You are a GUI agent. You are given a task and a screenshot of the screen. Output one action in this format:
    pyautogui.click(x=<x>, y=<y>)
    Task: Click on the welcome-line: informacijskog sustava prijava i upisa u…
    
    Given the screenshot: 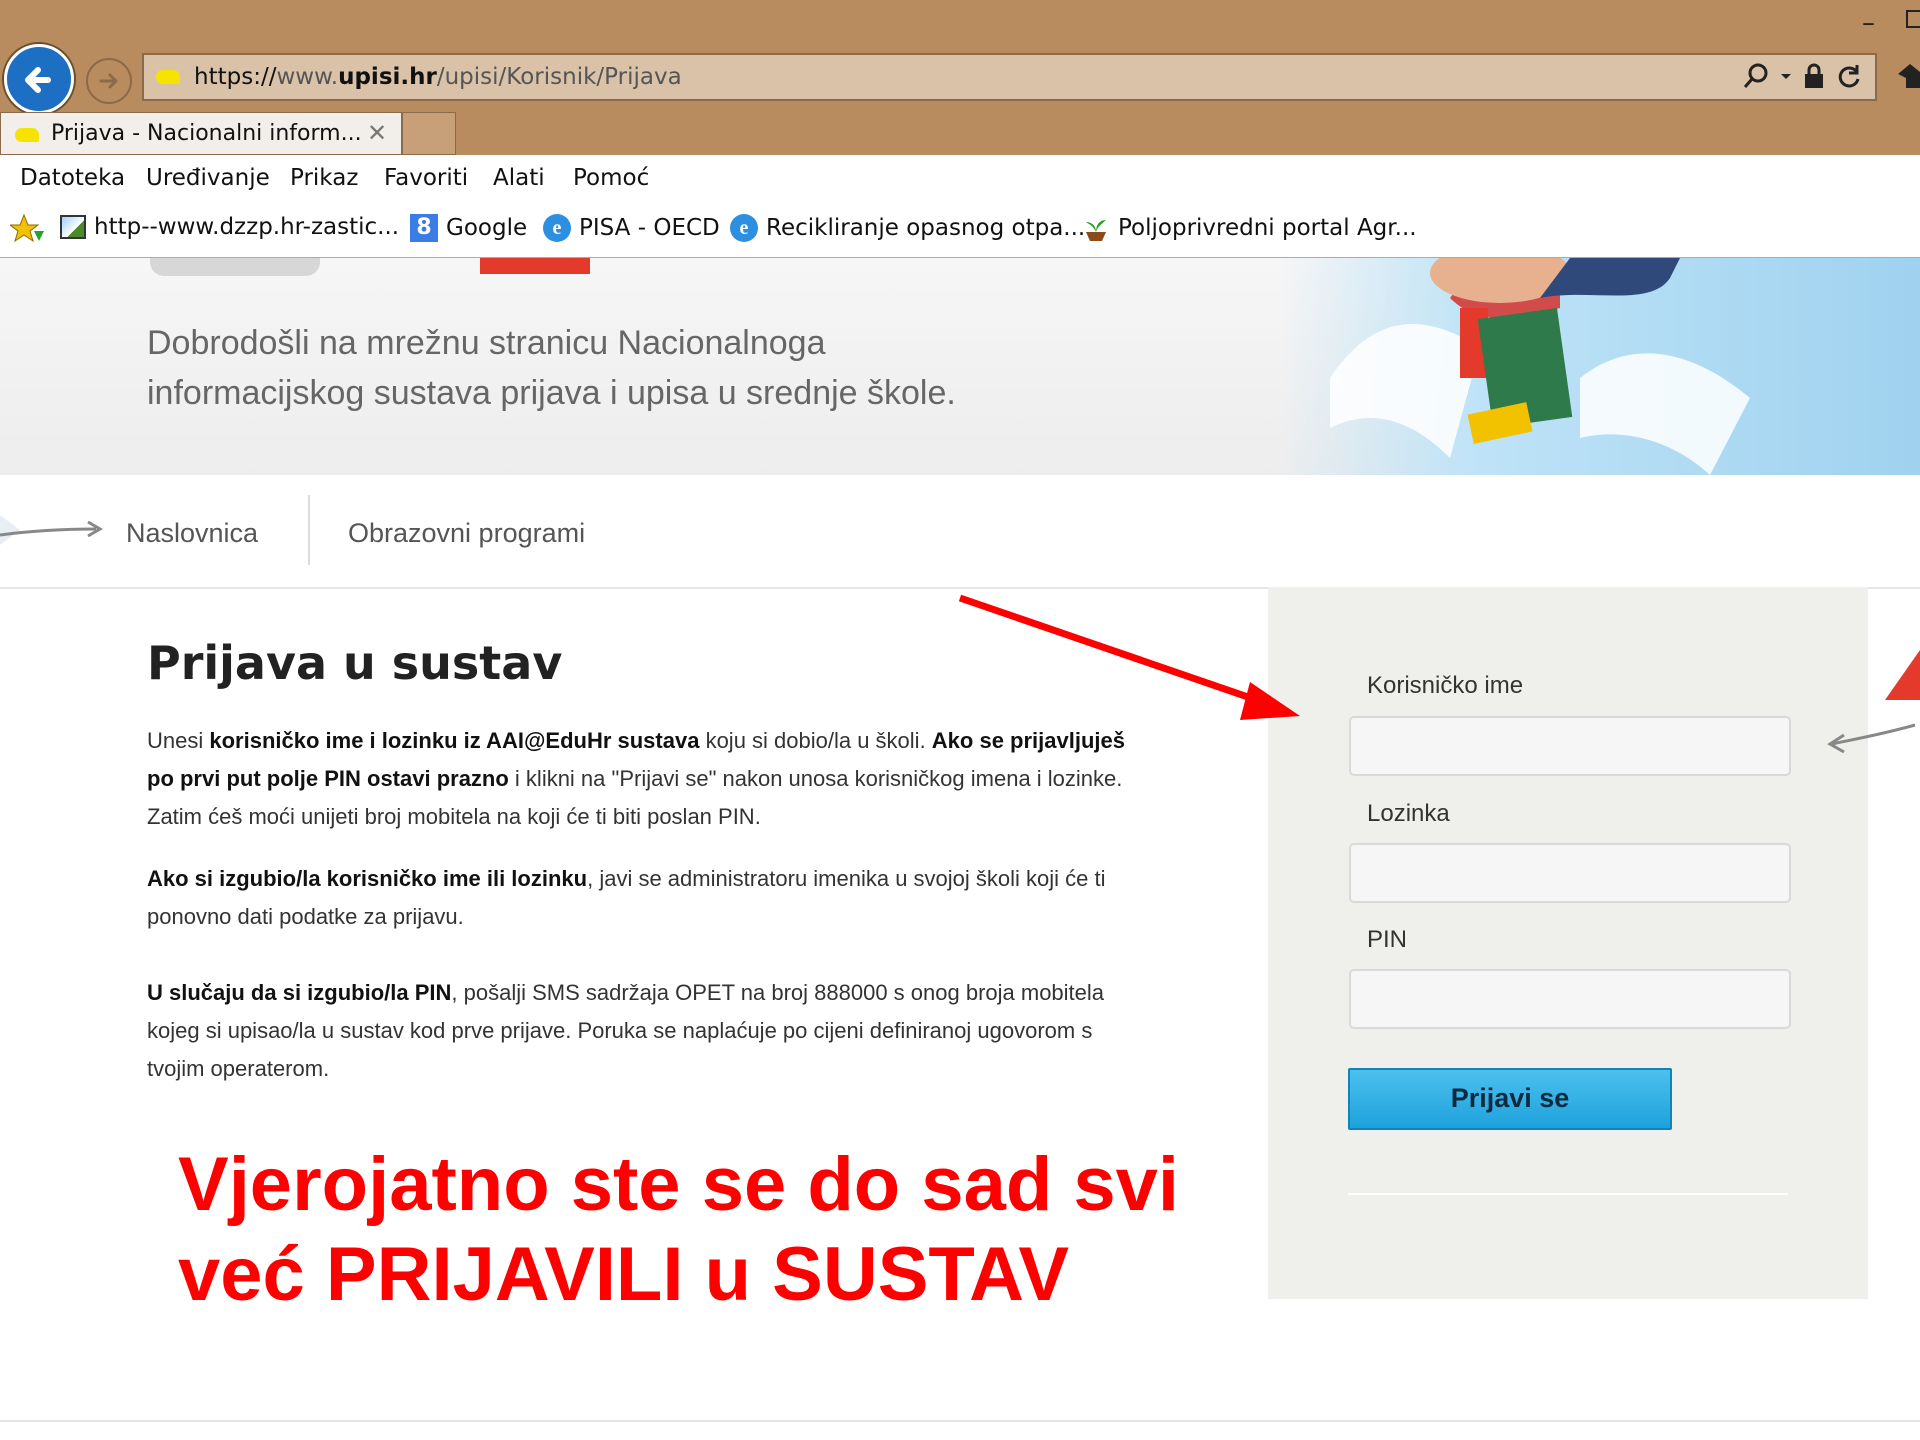 What is the action you would take?
    pyautogui.click(x=551, y=393)
    